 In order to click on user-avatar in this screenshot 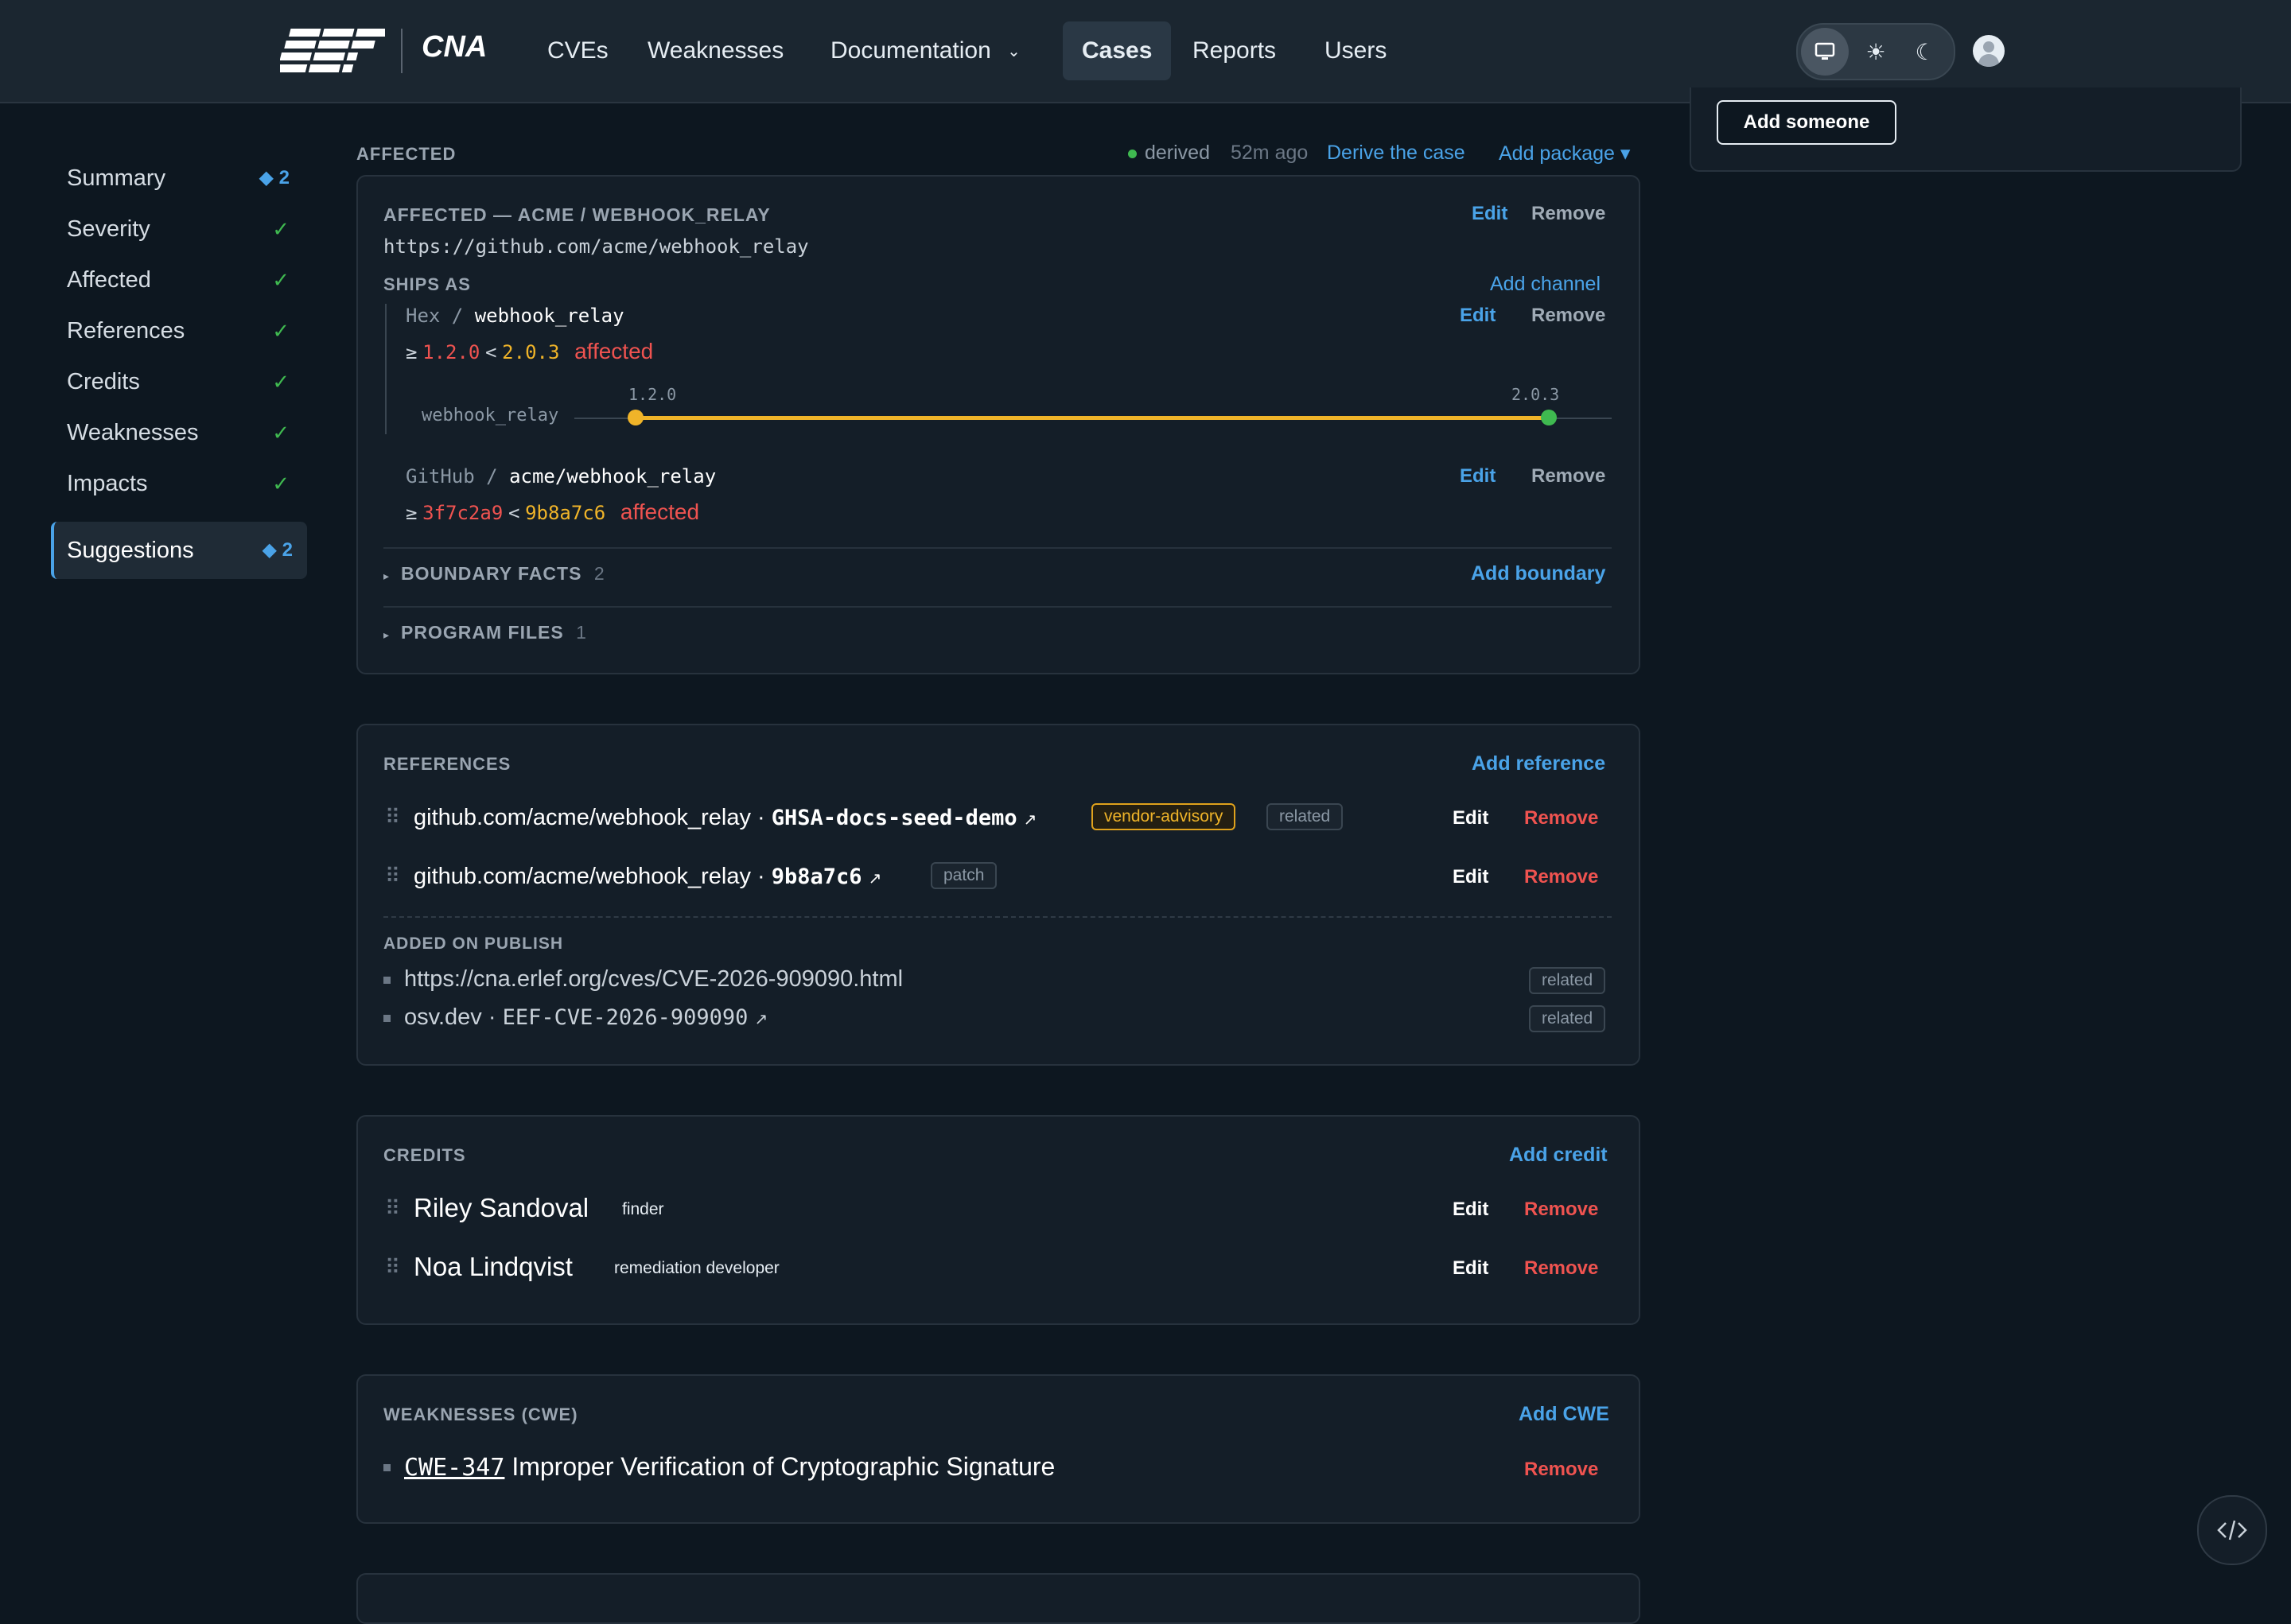, I will do `click(1989, 51)`.